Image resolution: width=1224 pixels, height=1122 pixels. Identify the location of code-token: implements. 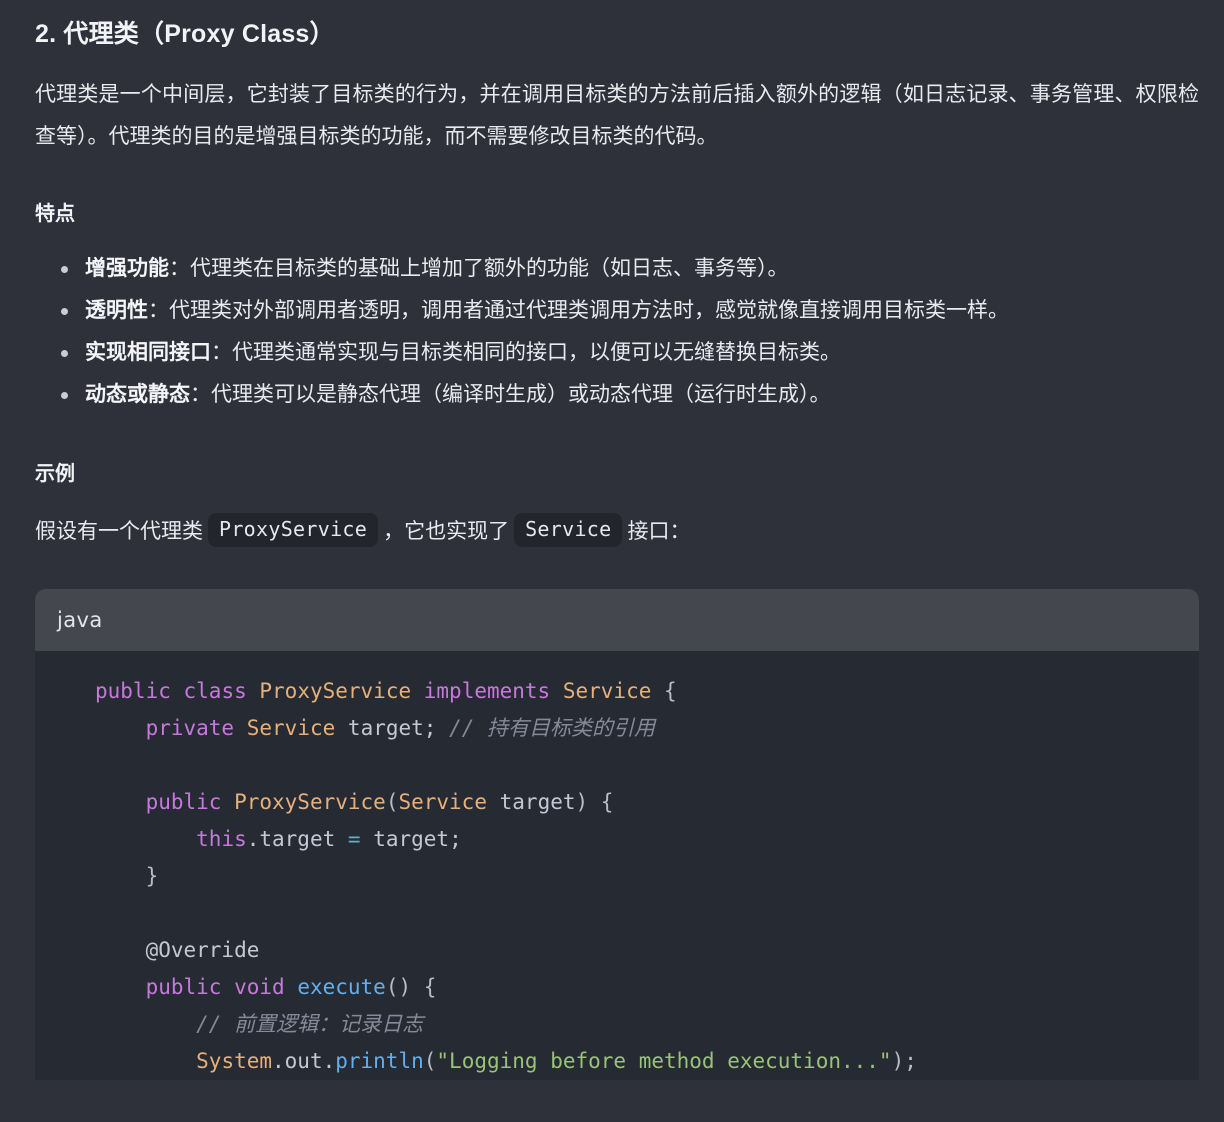
(487, 691).